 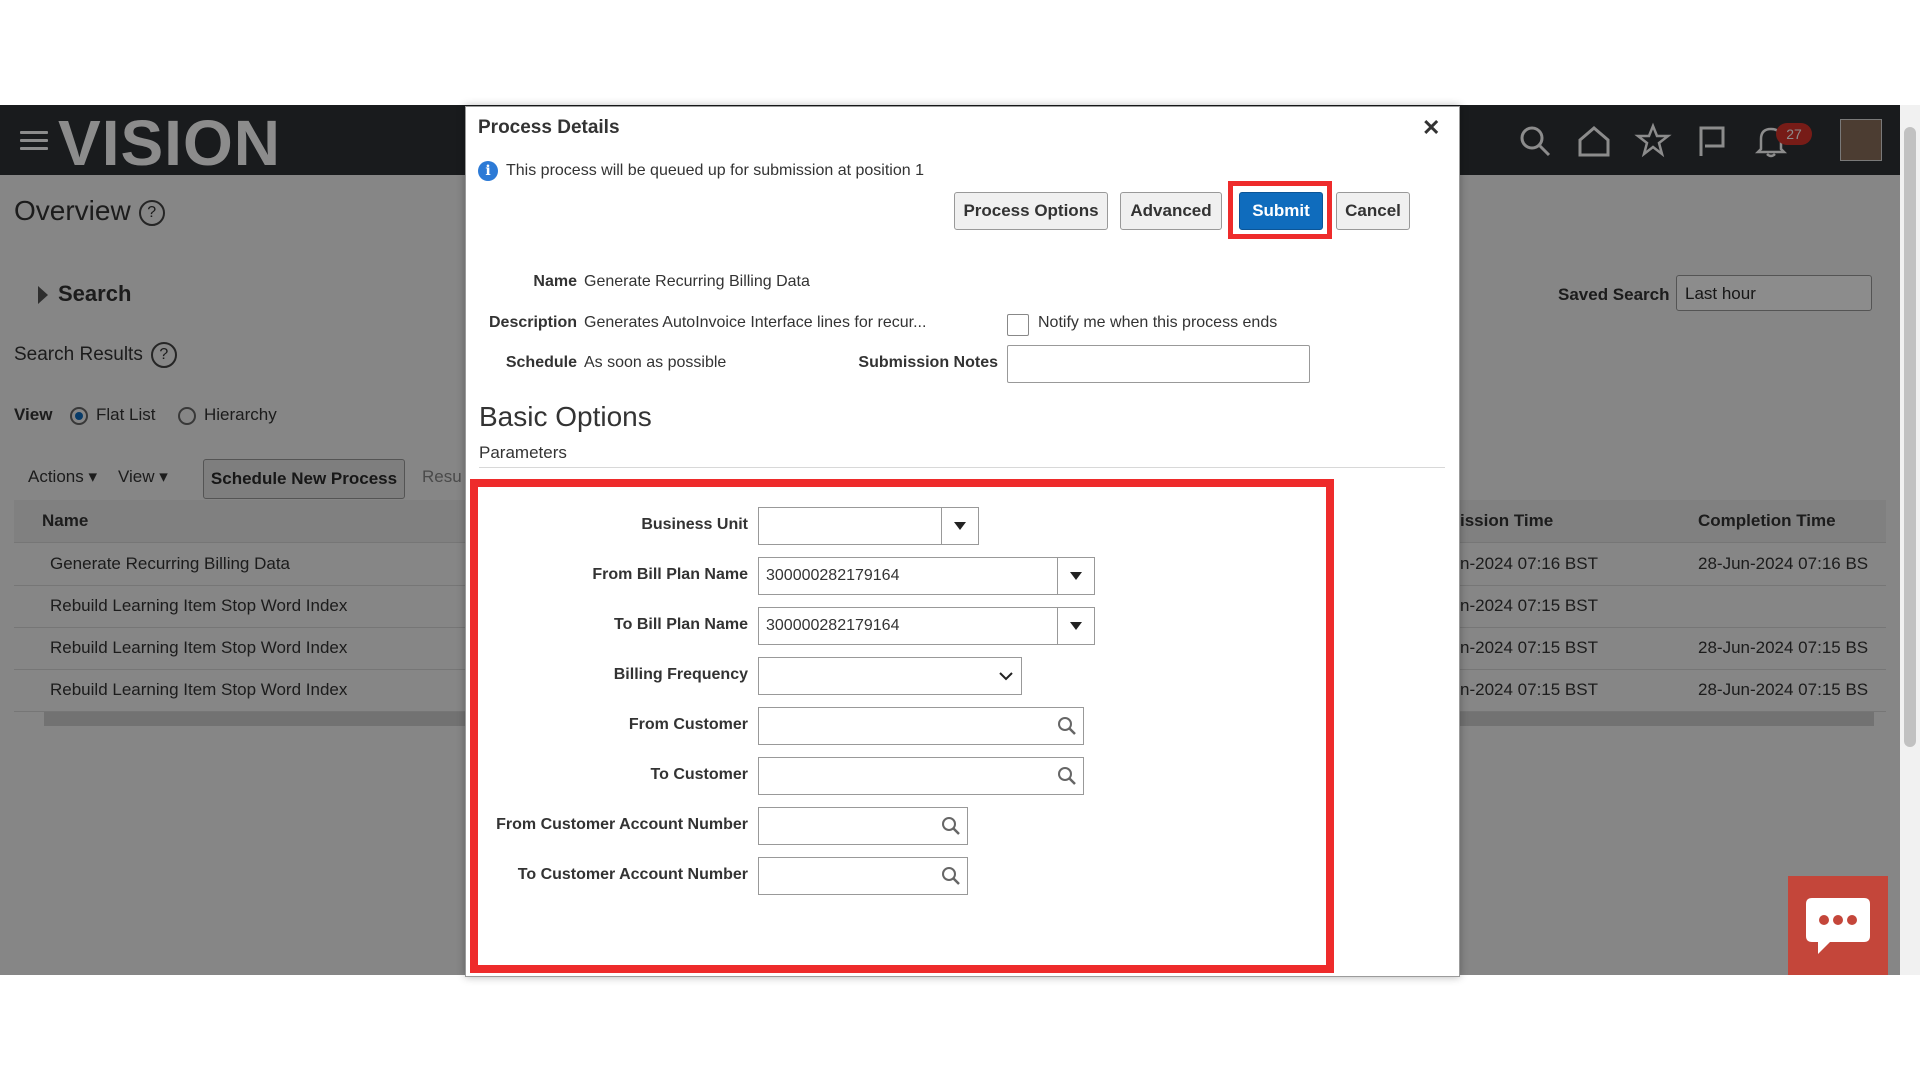 I want to click on basic-options-heading: Basic Options, so click(x=565, y=416).